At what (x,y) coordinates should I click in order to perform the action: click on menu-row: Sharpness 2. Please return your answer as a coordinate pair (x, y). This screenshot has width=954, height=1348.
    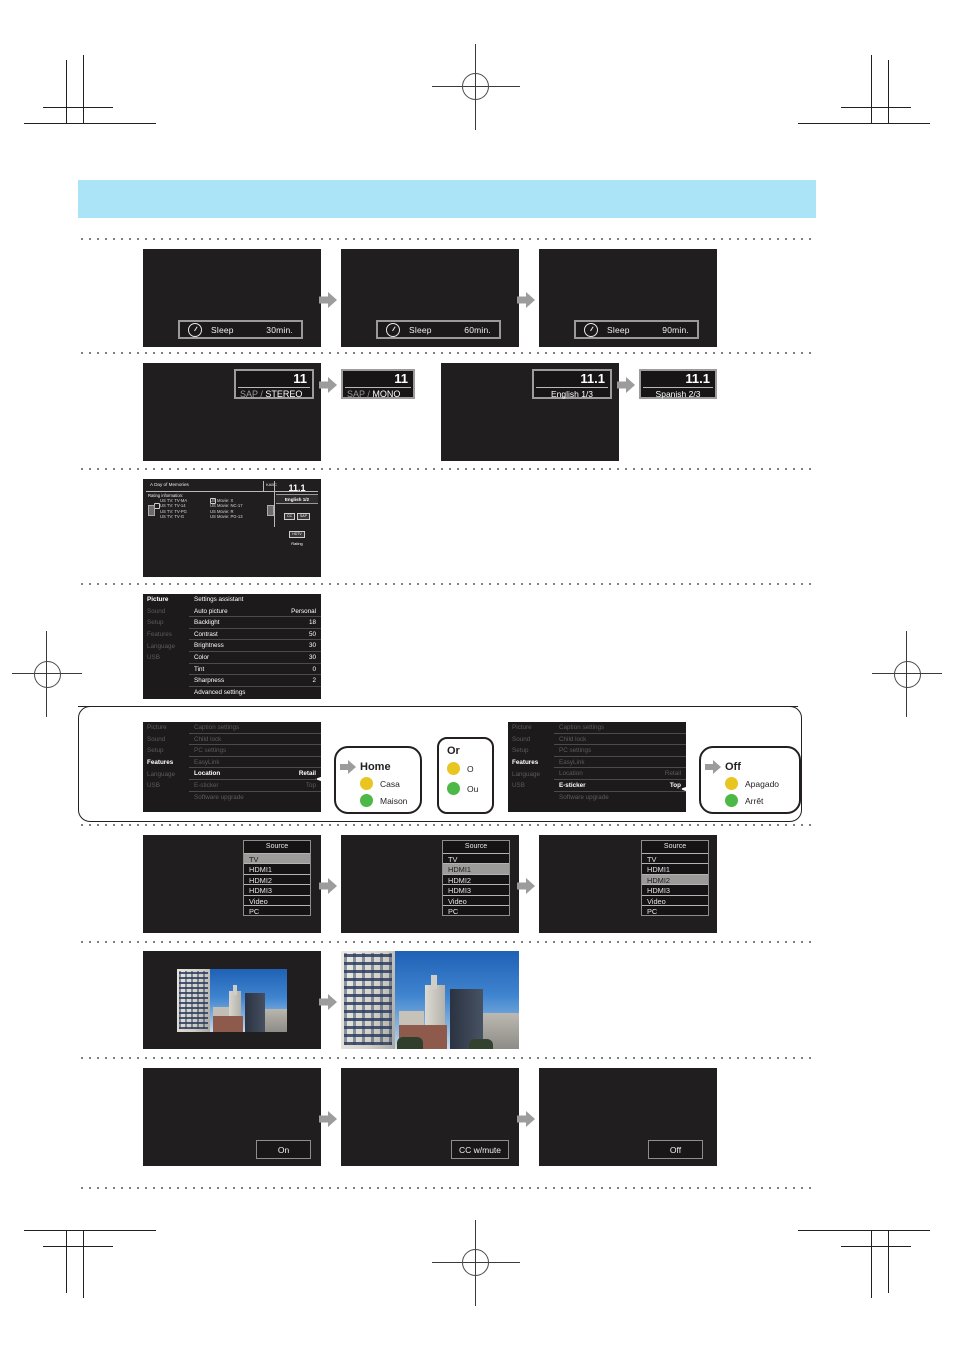
    Looking at the image, I should click on (232, 681).